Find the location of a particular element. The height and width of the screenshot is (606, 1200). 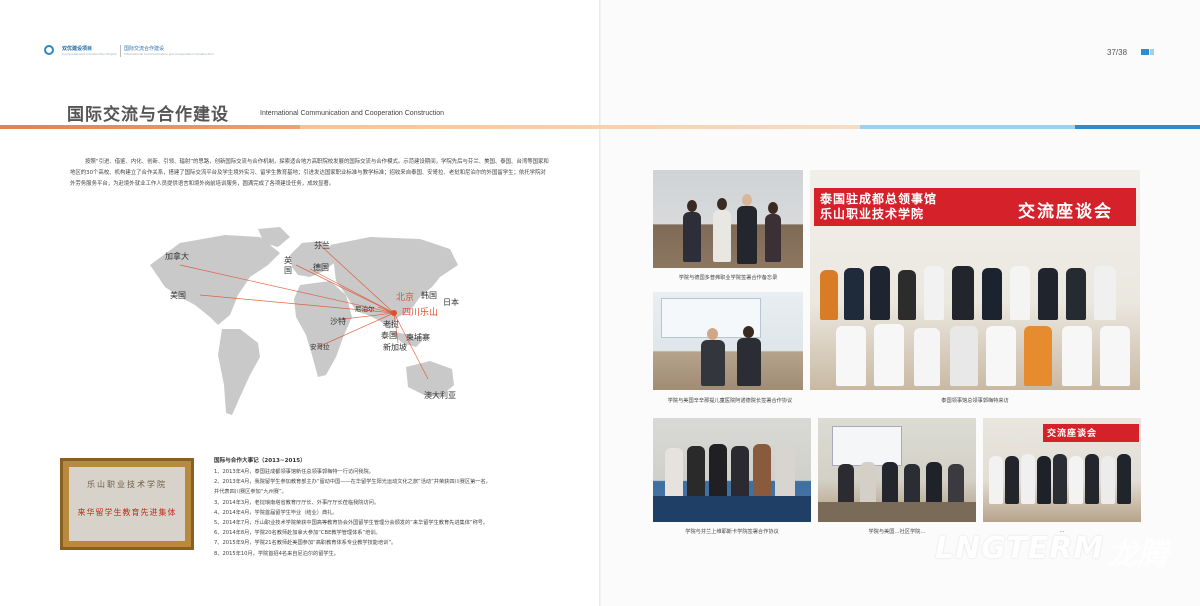

award-plaque-inner: 乐山职业技术学院 来华留学生教育先进集体 is located at coordinates (127, 504).